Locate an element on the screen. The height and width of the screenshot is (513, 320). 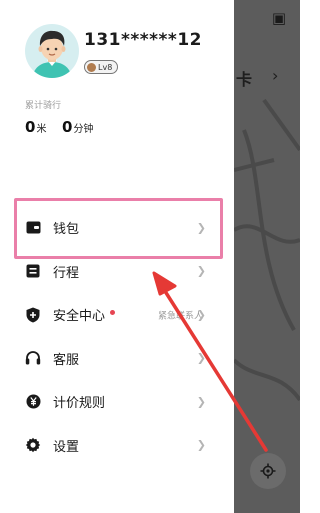
menu-label-pricing-rules: 计价规则 is located at coordinates (79, 404).